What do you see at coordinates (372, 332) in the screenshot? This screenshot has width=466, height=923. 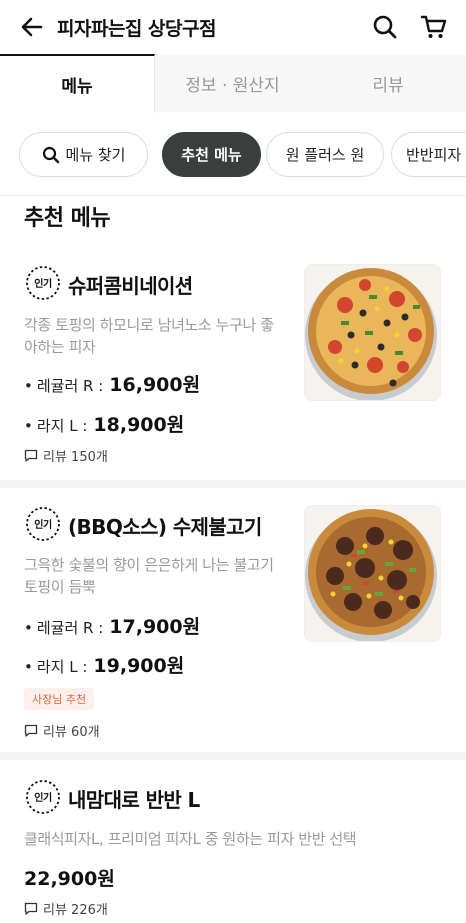 I see `pizza-image-super-combination` at bounding box center [372, 332].